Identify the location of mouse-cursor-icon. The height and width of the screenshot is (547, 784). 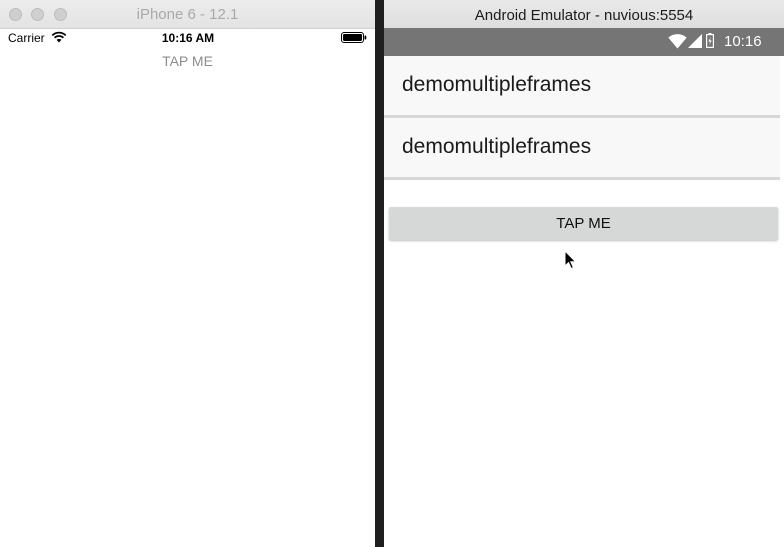
(570, 260).